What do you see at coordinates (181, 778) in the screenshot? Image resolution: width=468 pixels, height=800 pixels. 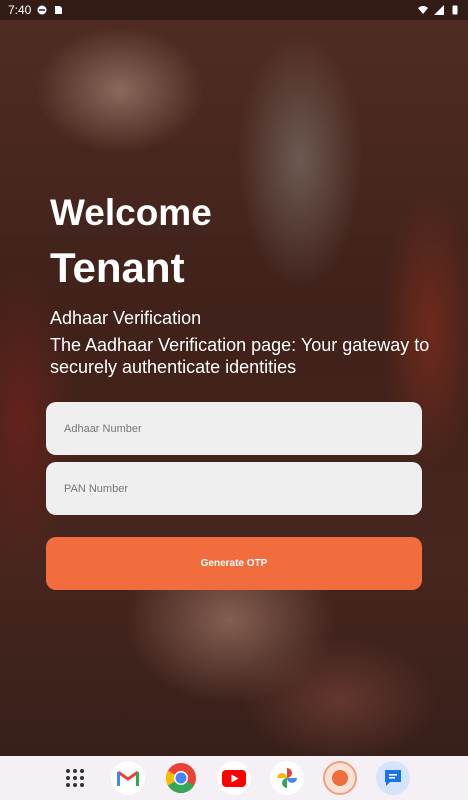 I see `chrome-icon` at bounding box center [181, 778].